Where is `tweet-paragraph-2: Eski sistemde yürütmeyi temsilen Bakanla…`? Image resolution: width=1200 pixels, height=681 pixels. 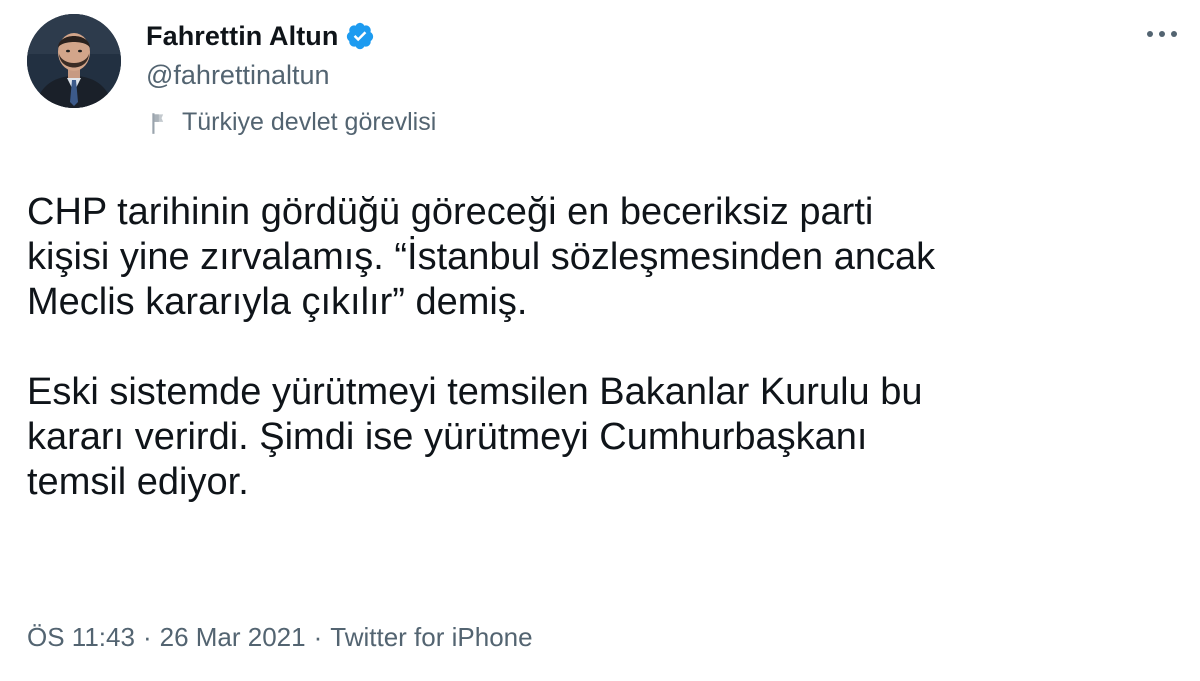
tweet-paragraph-2: Eski sistemde yürütmeyi temsilen Bakanla… is located at coordinates (475, 437).